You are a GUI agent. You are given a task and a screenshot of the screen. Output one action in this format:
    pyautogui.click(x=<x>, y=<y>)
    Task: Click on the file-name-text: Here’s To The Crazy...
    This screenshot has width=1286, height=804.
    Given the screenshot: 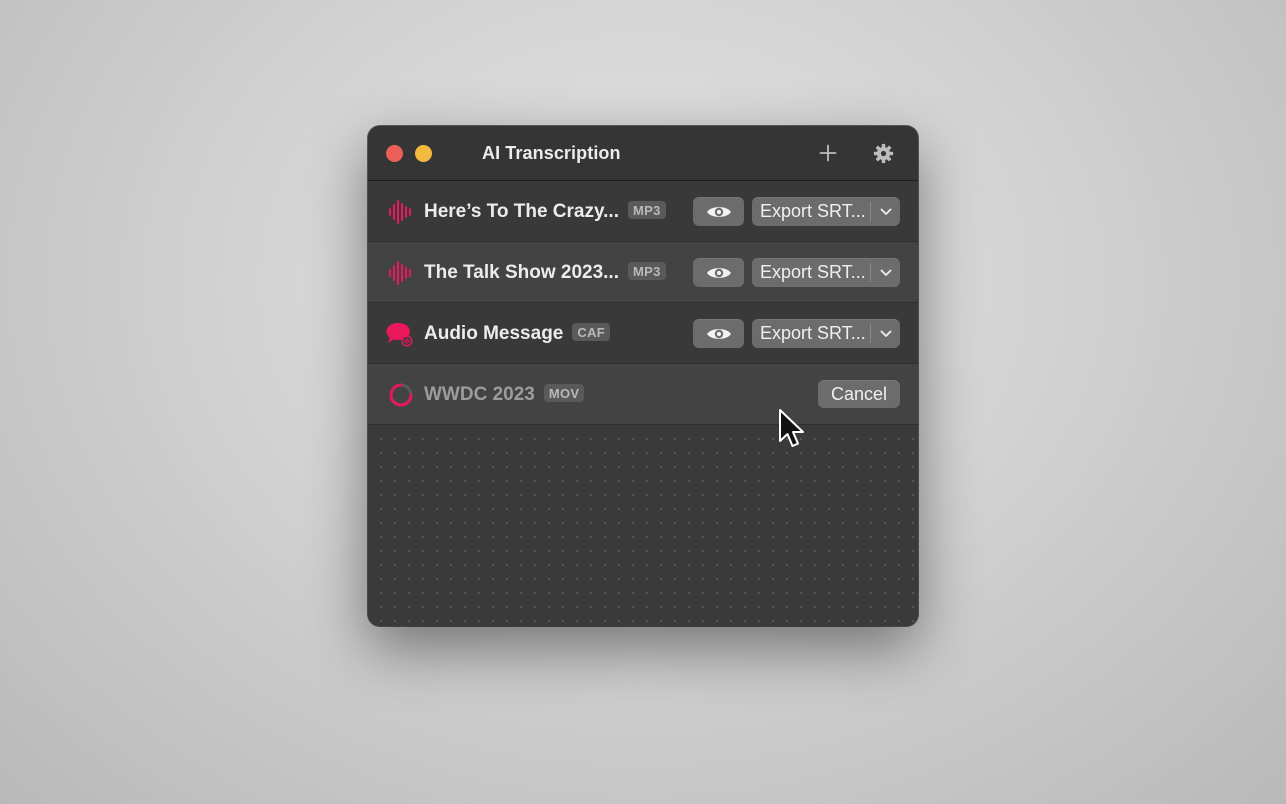 What is the action you would take?
    pyautogui.click(x=521, y=211)
    